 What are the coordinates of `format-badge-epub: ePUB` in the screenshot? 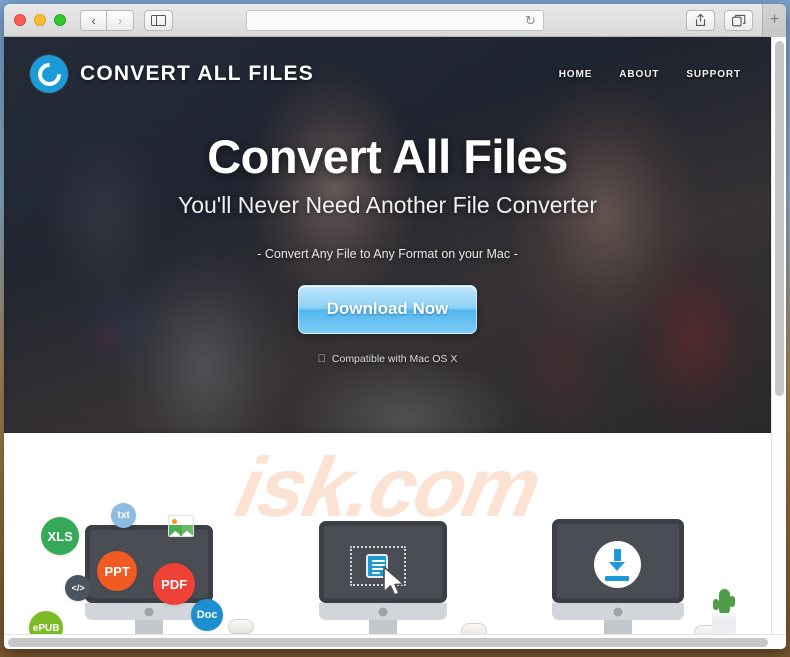 It's located at (46, 622).